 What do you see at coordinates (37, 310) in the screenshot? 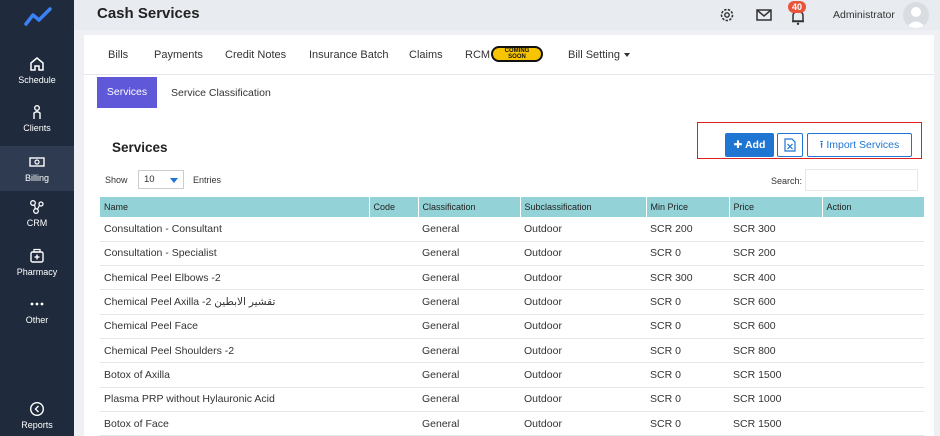
I see `sidebar-item-other: Other` at bounding box center [37, 310].